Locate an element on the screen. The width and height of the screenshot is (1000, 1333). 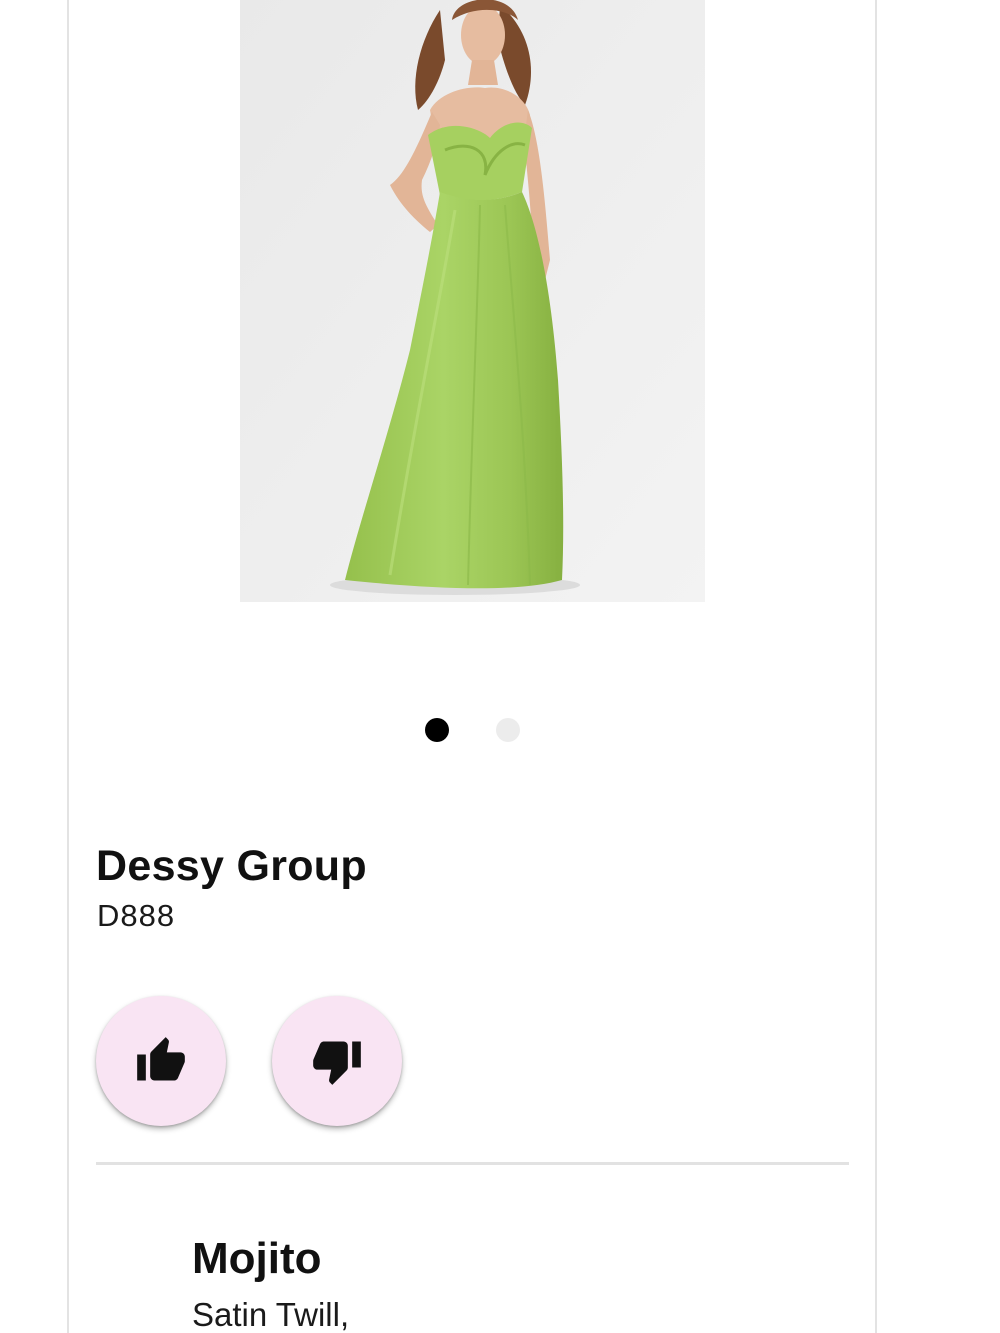
dislike-button is located at coordinates (337, 1061).